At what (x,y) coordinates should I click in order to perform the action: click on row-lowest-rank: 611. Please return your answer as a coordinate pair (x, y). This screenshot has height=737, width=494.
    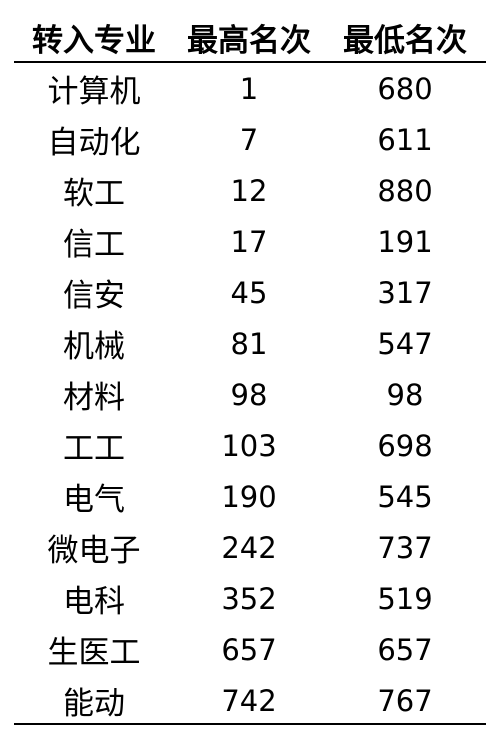
    Looking at the image, I should click on (405, 139).